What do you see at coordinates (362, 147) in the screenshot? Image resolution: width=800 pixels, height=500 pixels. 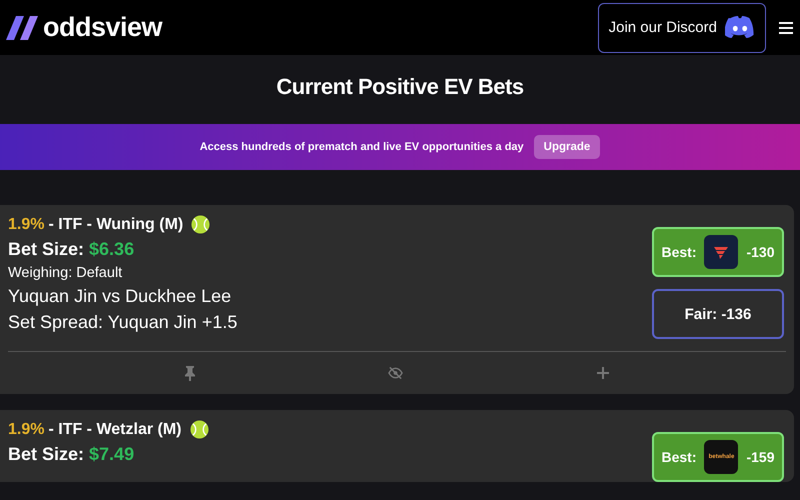 I see `promo-text: Access hundreds of prematch and live EV opportunities a day` at bounding box center [362, 147].